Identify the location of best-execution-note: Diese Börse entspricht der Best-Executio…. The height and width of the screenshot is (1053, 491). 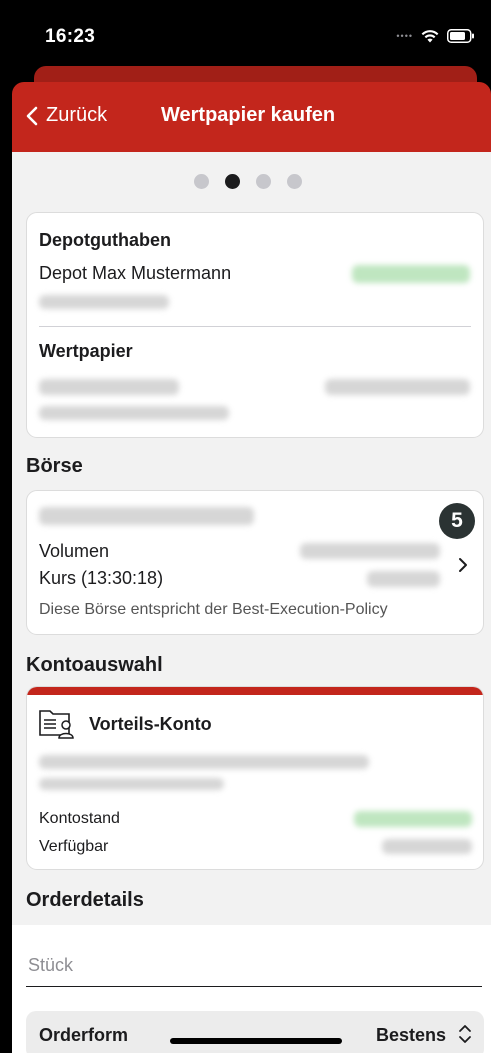
(213, 609).